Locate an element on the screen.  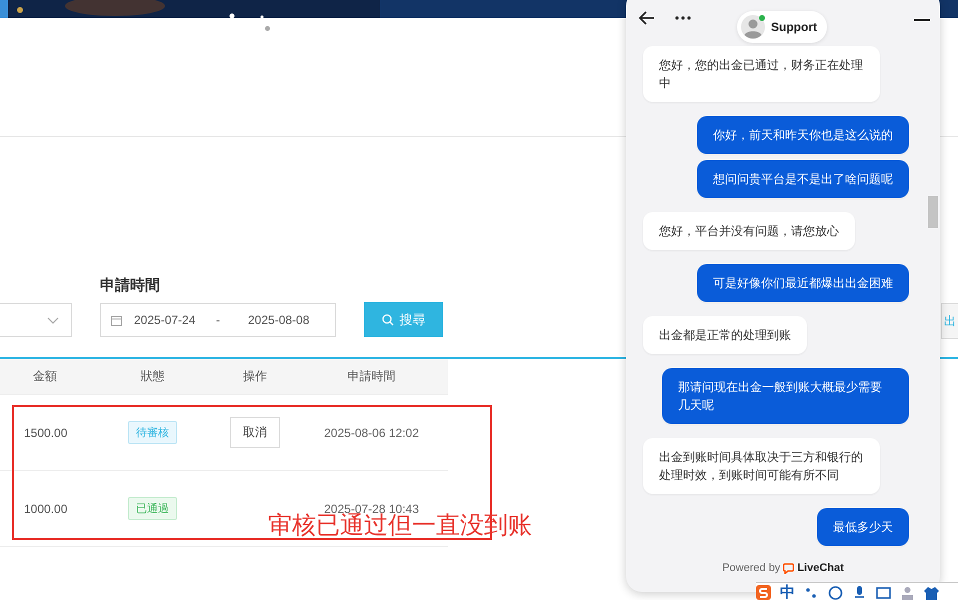
search-icon is located at coordinates (388, 320).